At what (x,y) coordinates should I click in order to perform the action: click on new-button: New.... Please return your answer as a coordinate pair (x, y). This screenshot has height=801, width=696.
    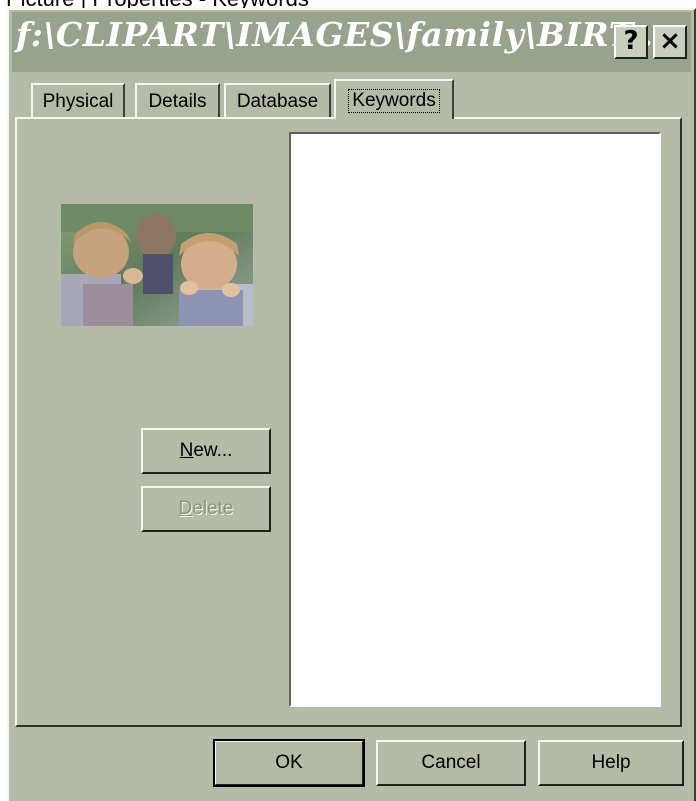
    Looking at the image, I should click on (206, 451).